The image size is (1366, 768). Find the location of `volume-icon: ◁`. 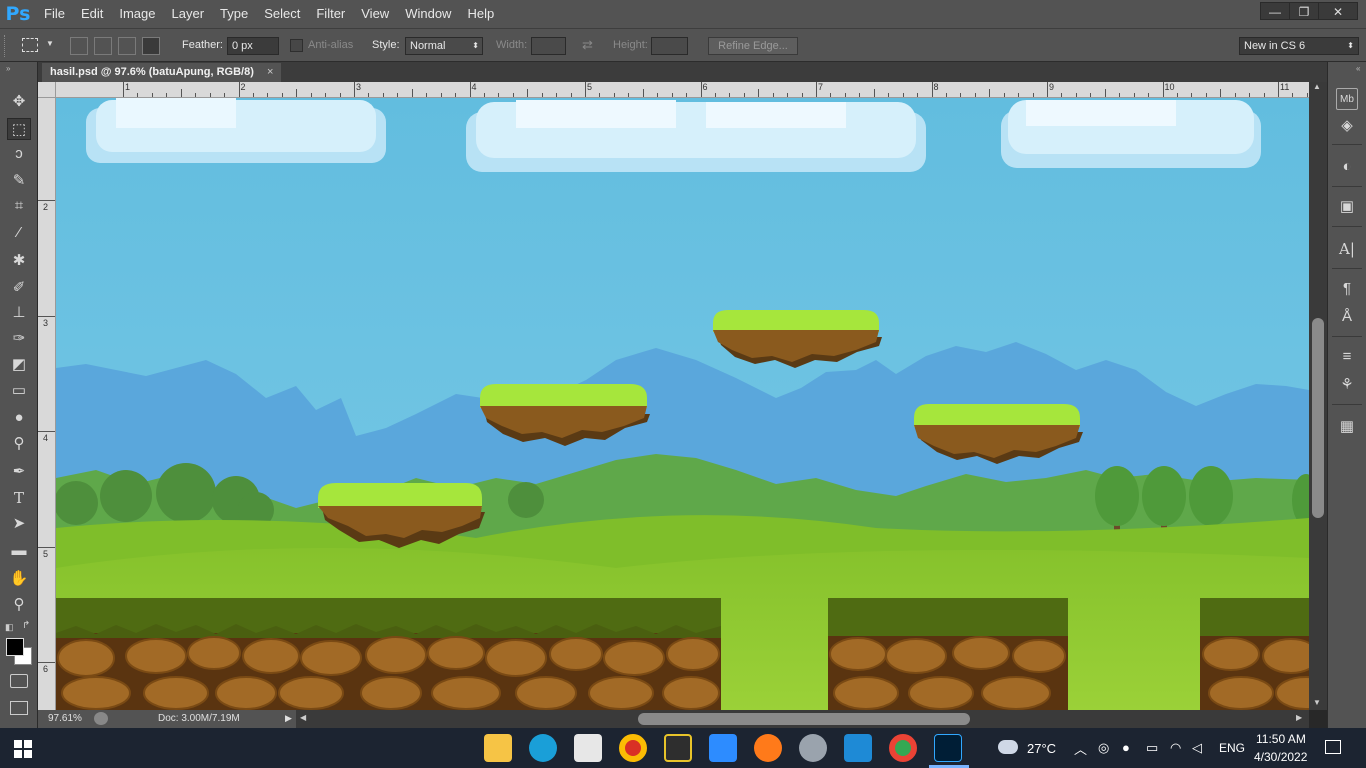

volume-icon: ◁ is located at coordinates (1197, 748).